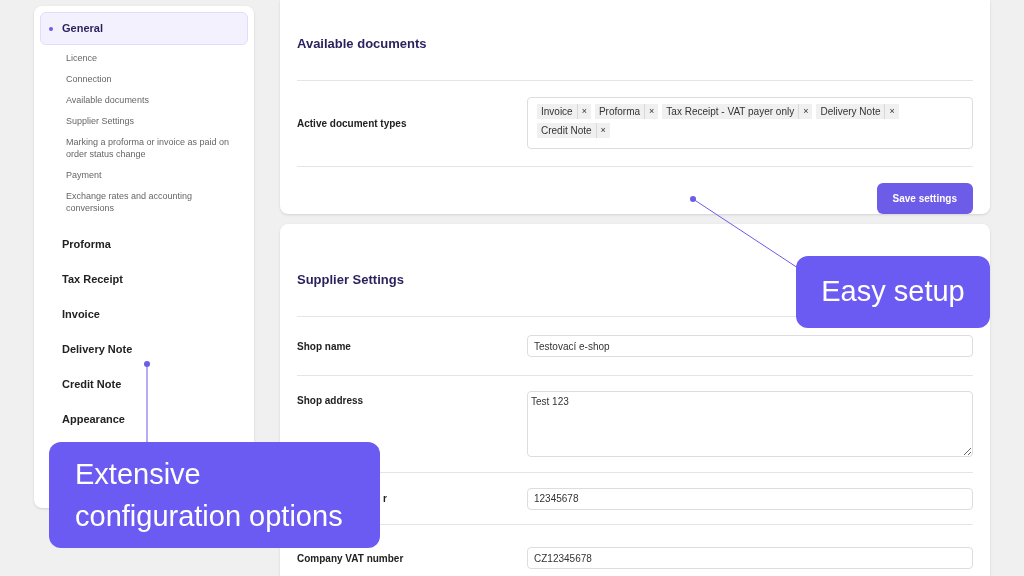  What do you see at coordinates (750, 346) in the screenshot?
I see `text-field: Testovací e-shop` at bounding box center [750, 346].